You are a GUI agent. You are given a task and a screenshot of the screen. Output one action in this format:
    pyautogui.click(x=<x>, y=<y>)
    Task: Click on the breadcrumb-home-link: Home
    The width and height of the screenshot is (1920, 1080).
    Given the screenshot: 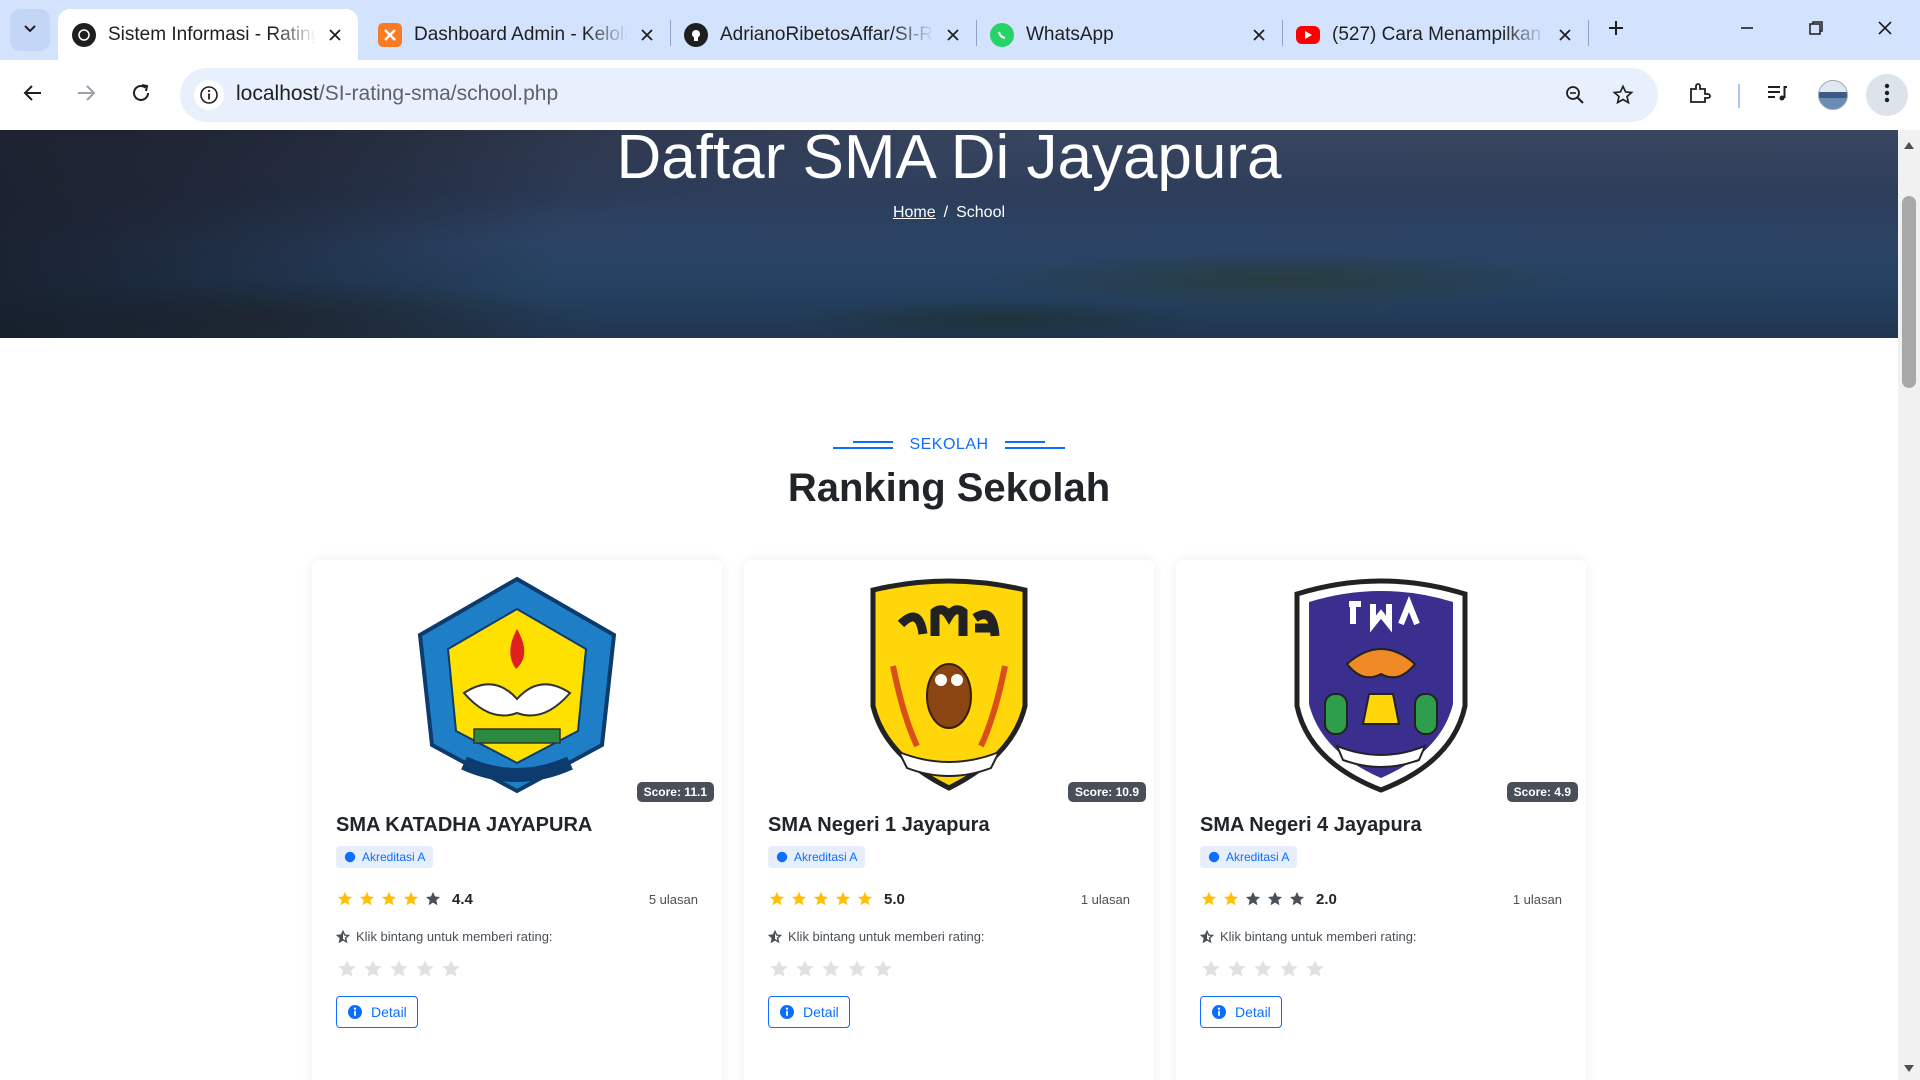 What is the action you would take?
    pyautogui.click(x=914, y=212)
    